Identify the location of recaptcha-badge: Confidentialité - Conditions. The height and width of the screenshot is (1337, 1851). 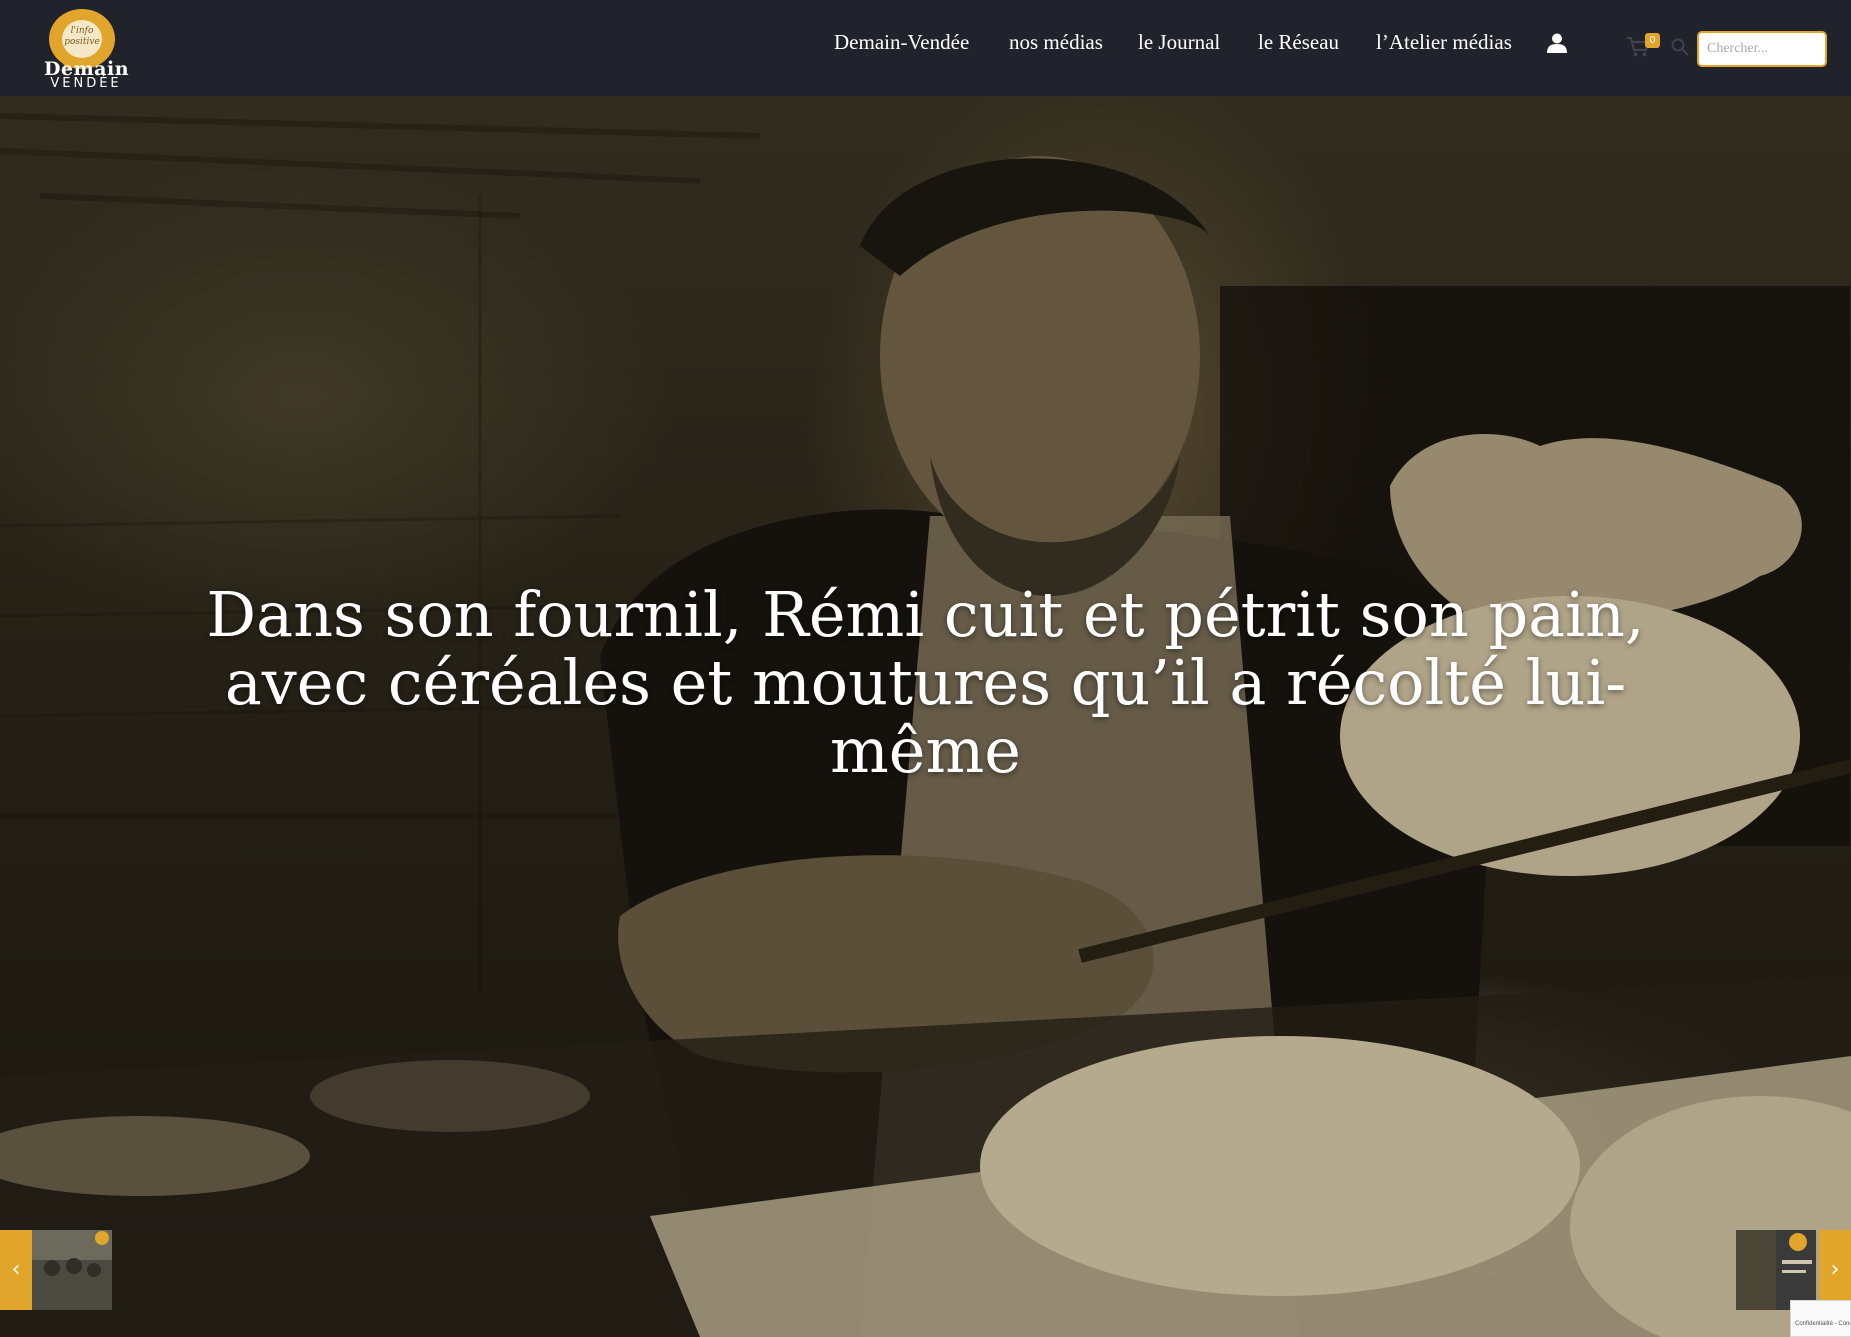
(1820, 1318).